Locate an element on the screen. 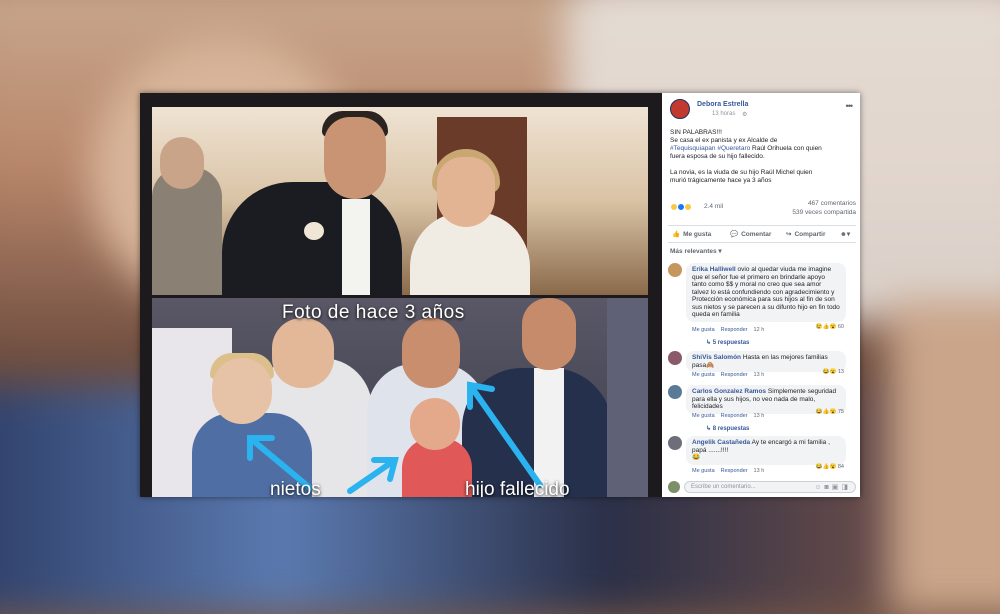  label-deceased-son: hijo fallecido is located at coordinates (517, 488).